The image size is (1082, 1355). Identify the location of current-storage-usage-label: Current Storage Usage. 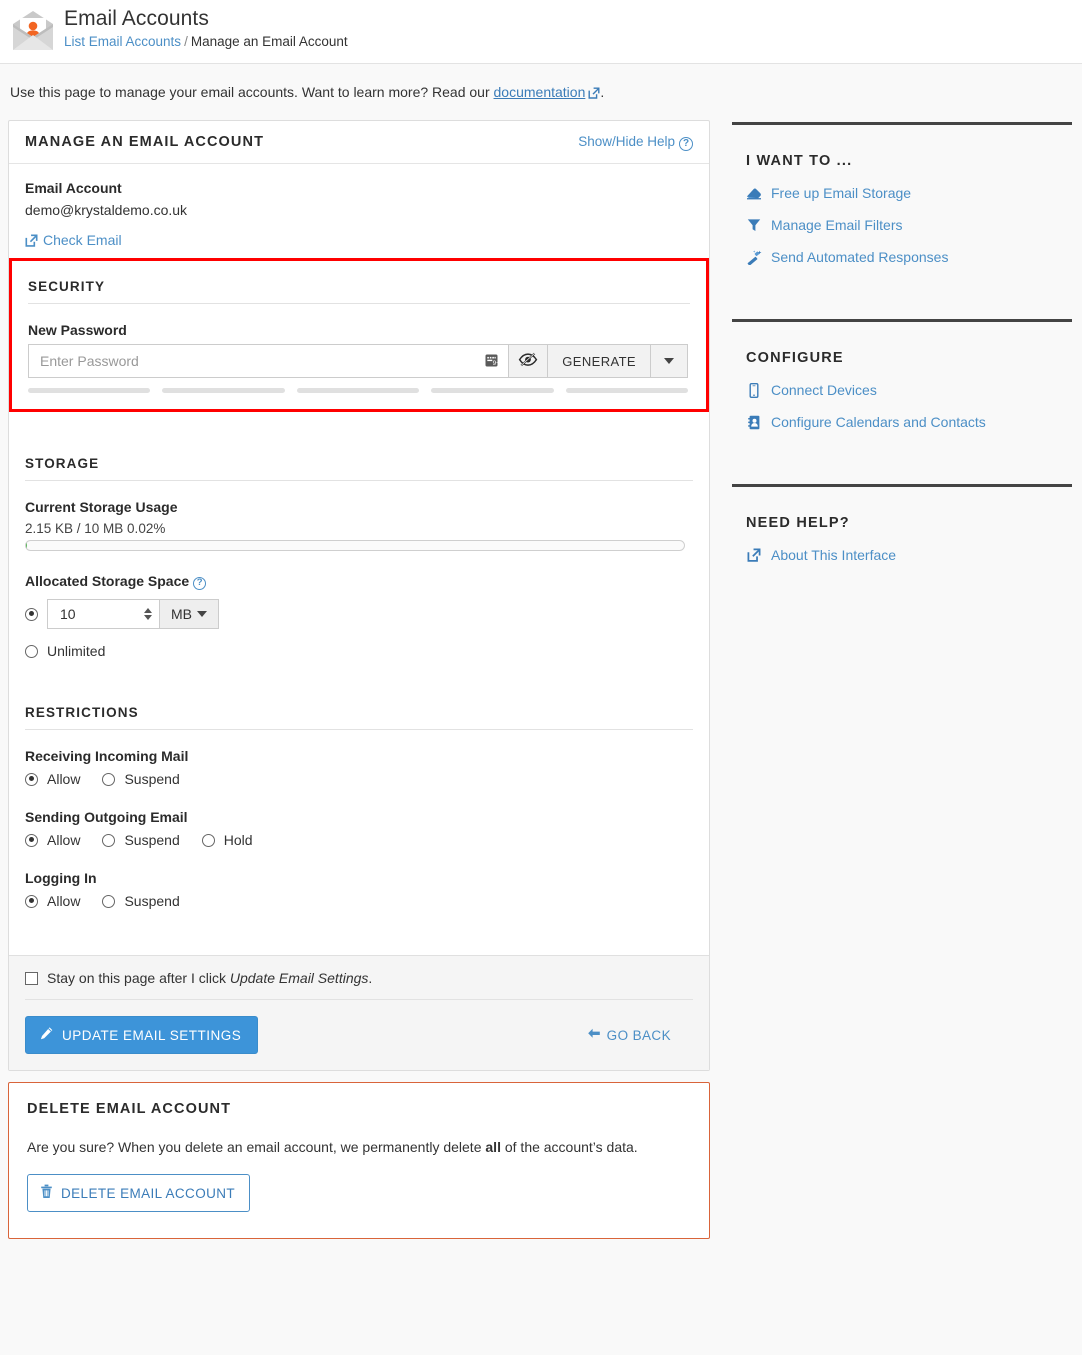
(101, 507).